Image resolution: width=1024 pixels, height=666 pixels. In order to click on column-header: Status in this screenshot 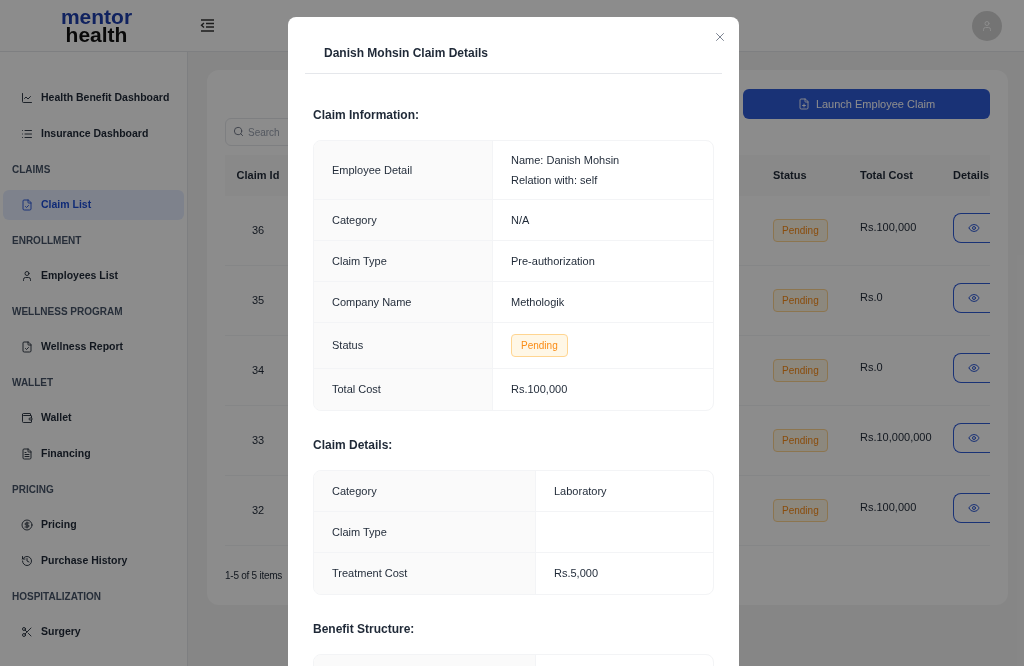, I will do `click(790, 176)`.